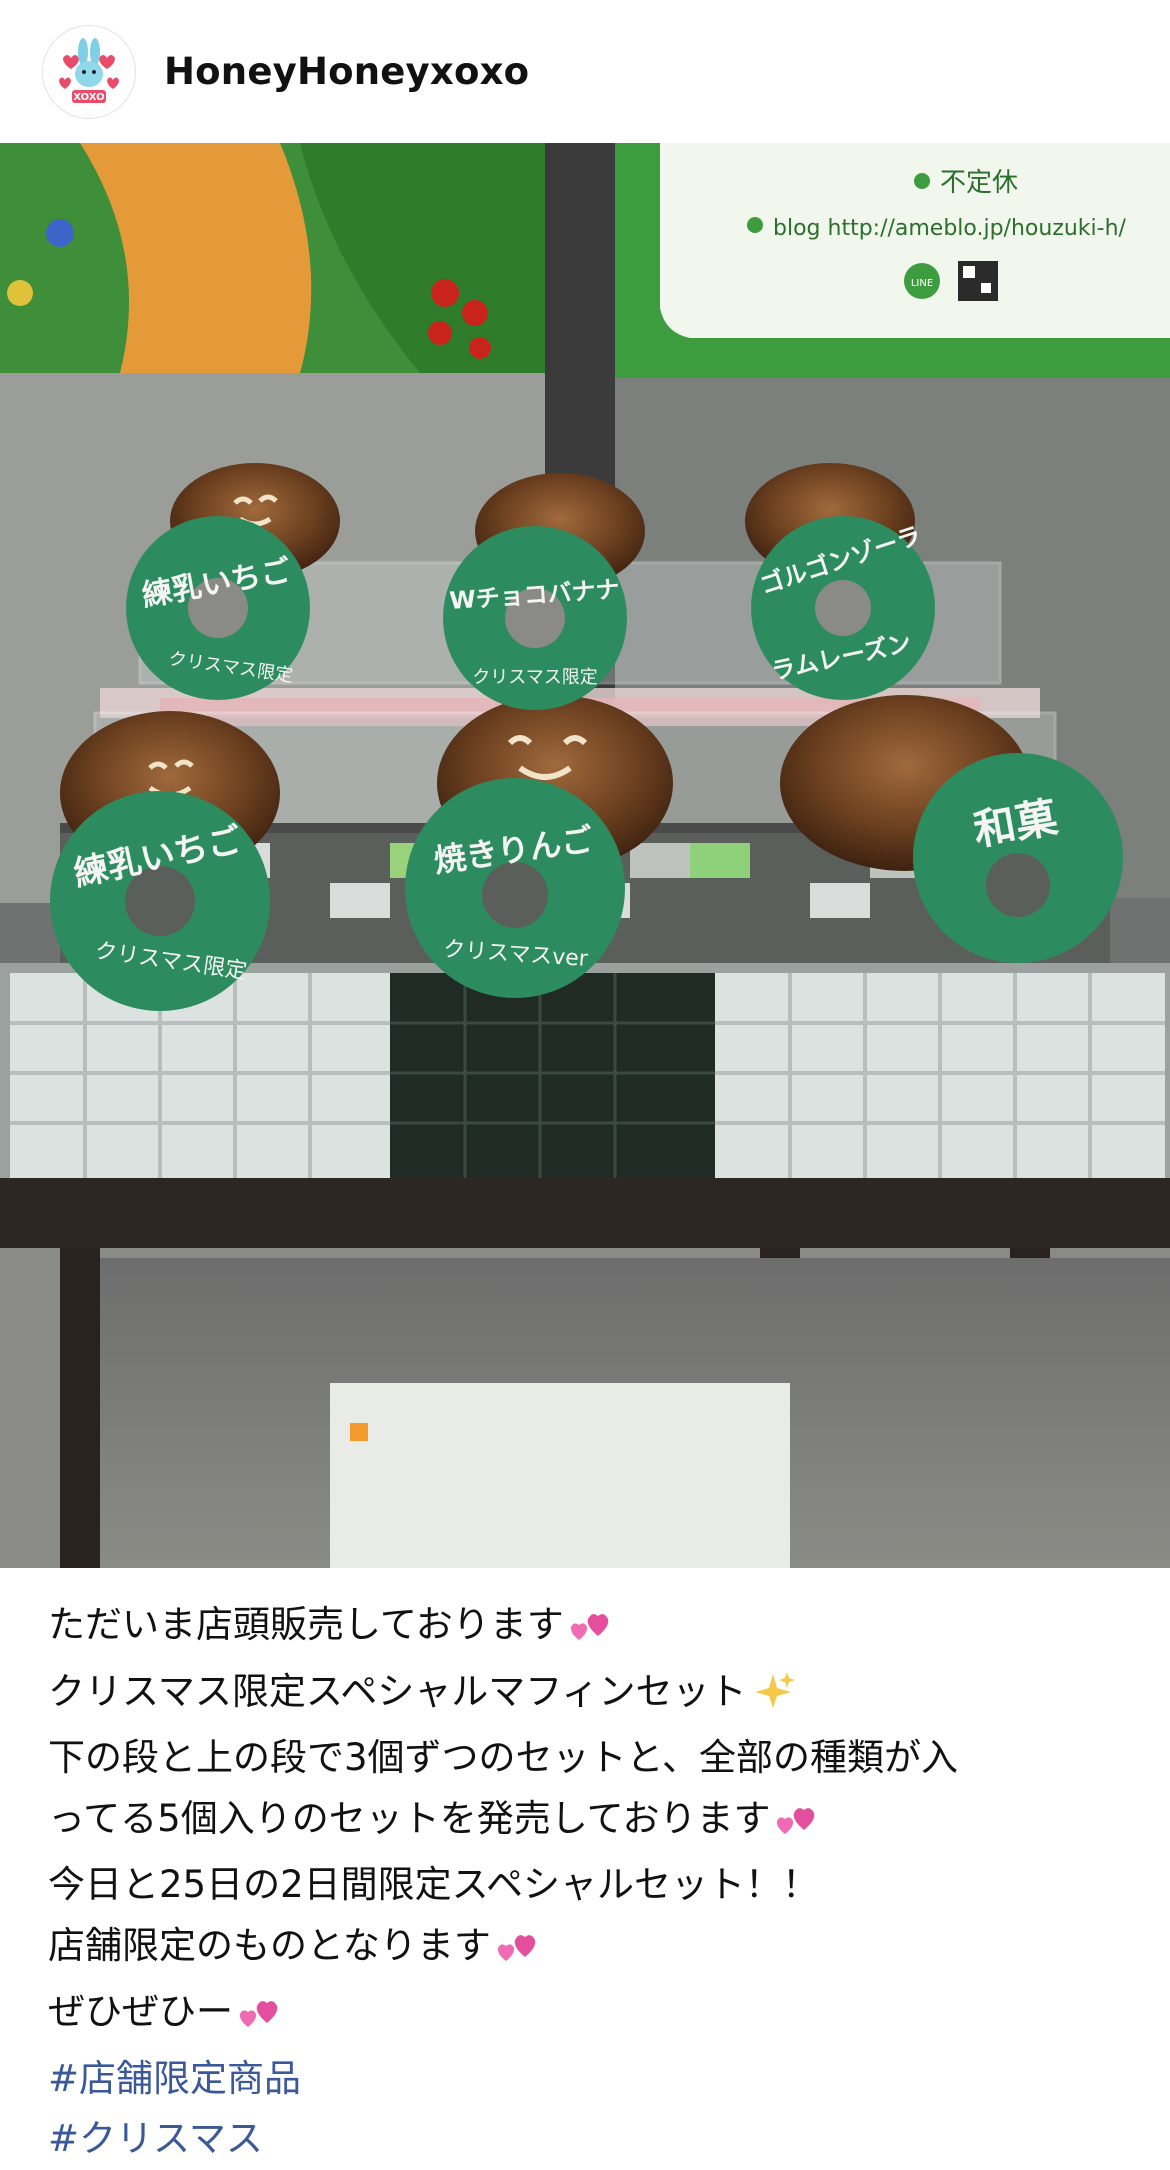  What do you see at coordinates (588, 2139) in the screenshot?
I see `hashtag-christmas: #クリスマス` at bounding box center [588, 2139].